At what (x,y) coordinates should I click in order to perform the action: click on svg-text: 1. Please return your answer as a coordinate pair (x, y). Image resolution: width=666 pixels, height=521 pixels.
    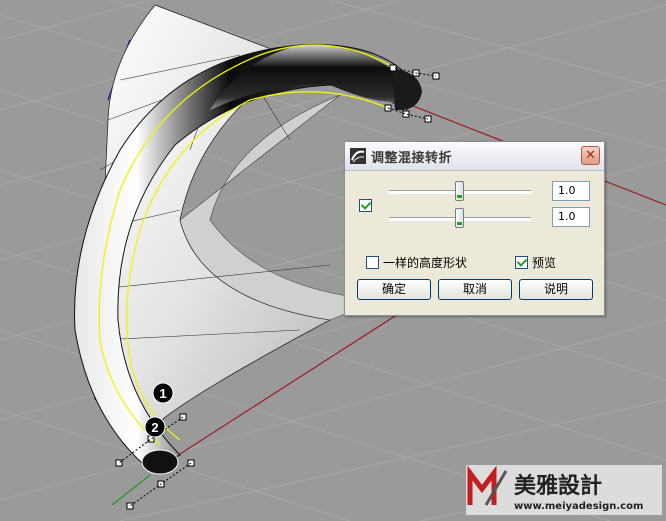
    Looking at the image, I should click on (162, 393).